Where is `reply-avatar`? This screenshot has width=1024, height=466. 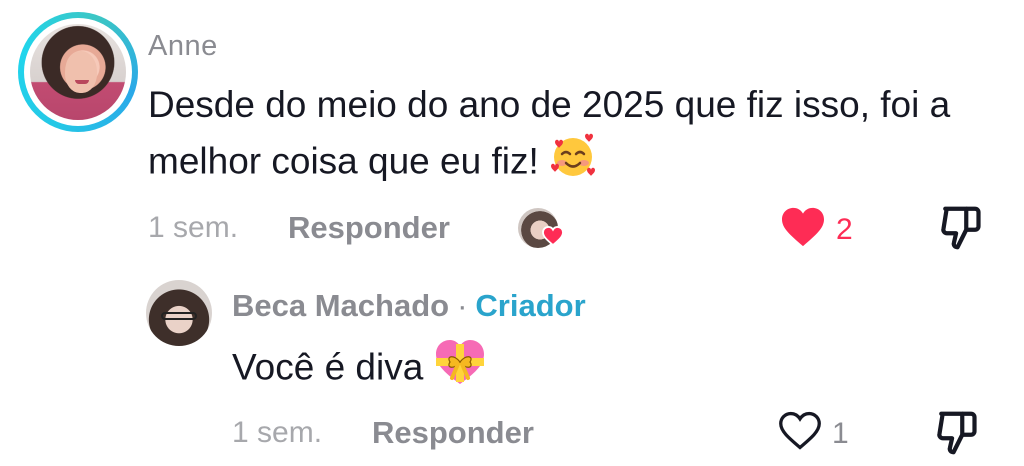 reply-avatar is located at coordinates (179, 313).